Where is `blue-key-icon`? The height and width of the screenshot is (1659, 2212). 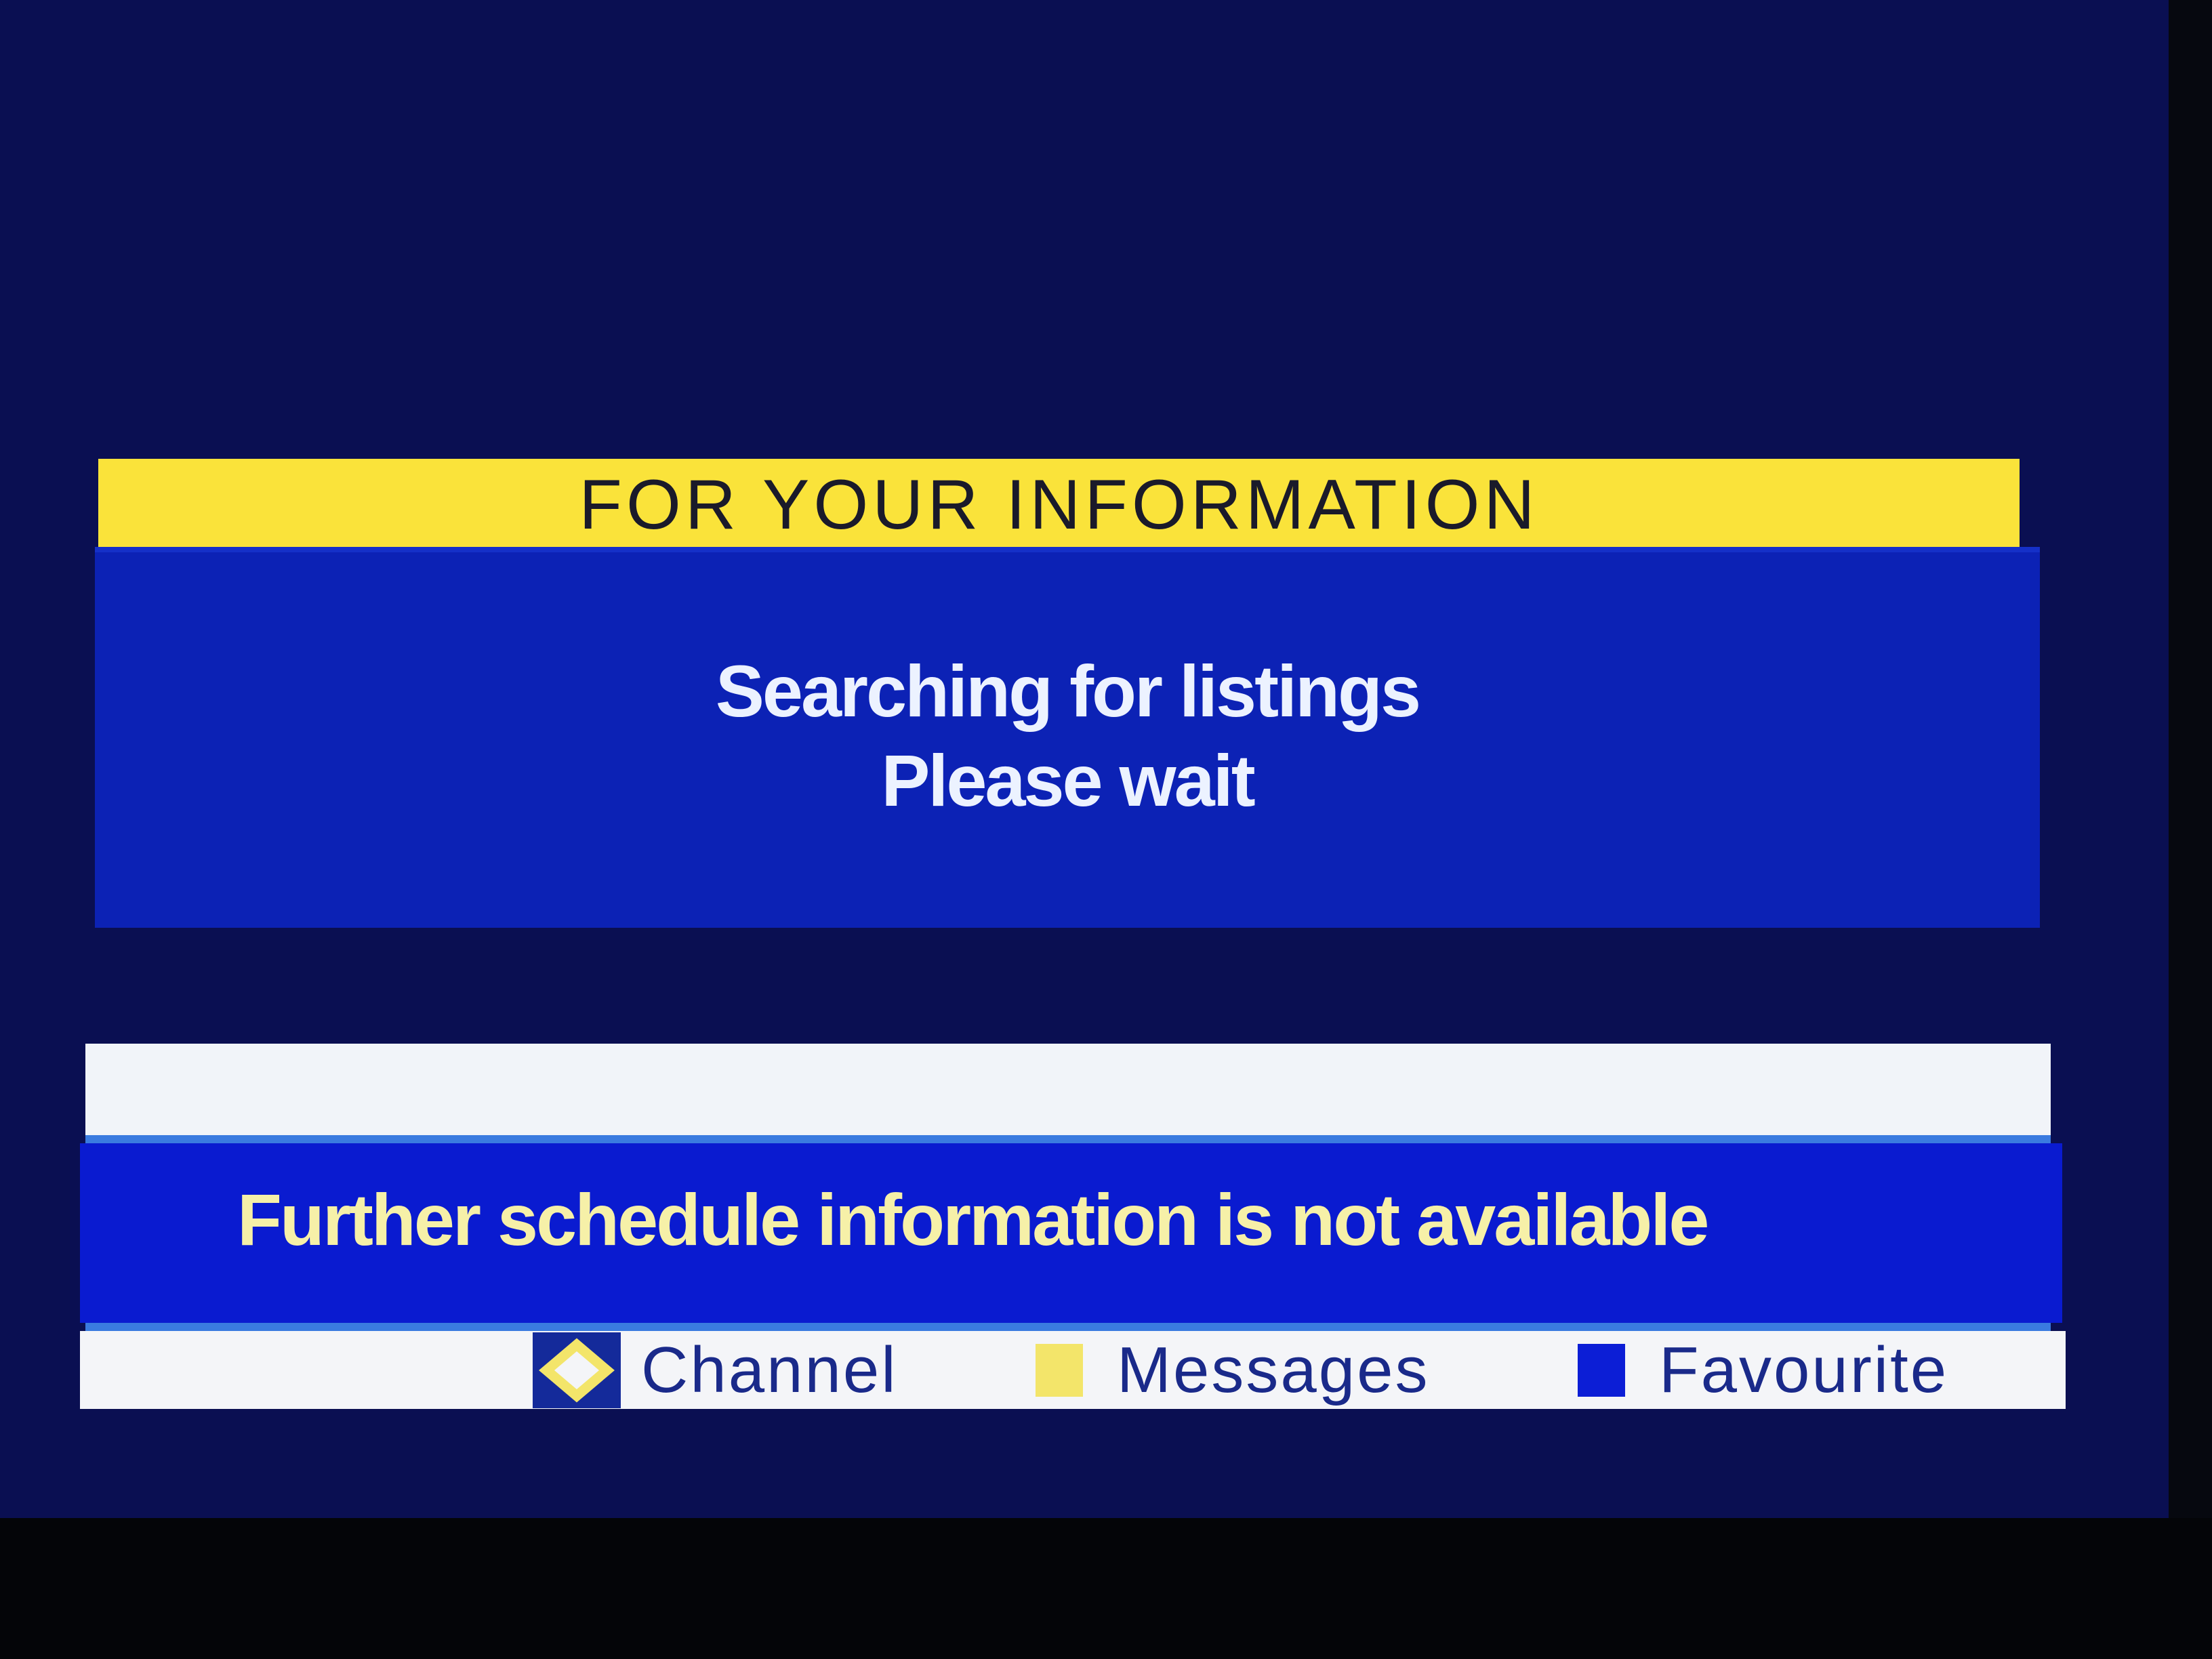
blue-key-icon is located at coordinates (1602, 1370).